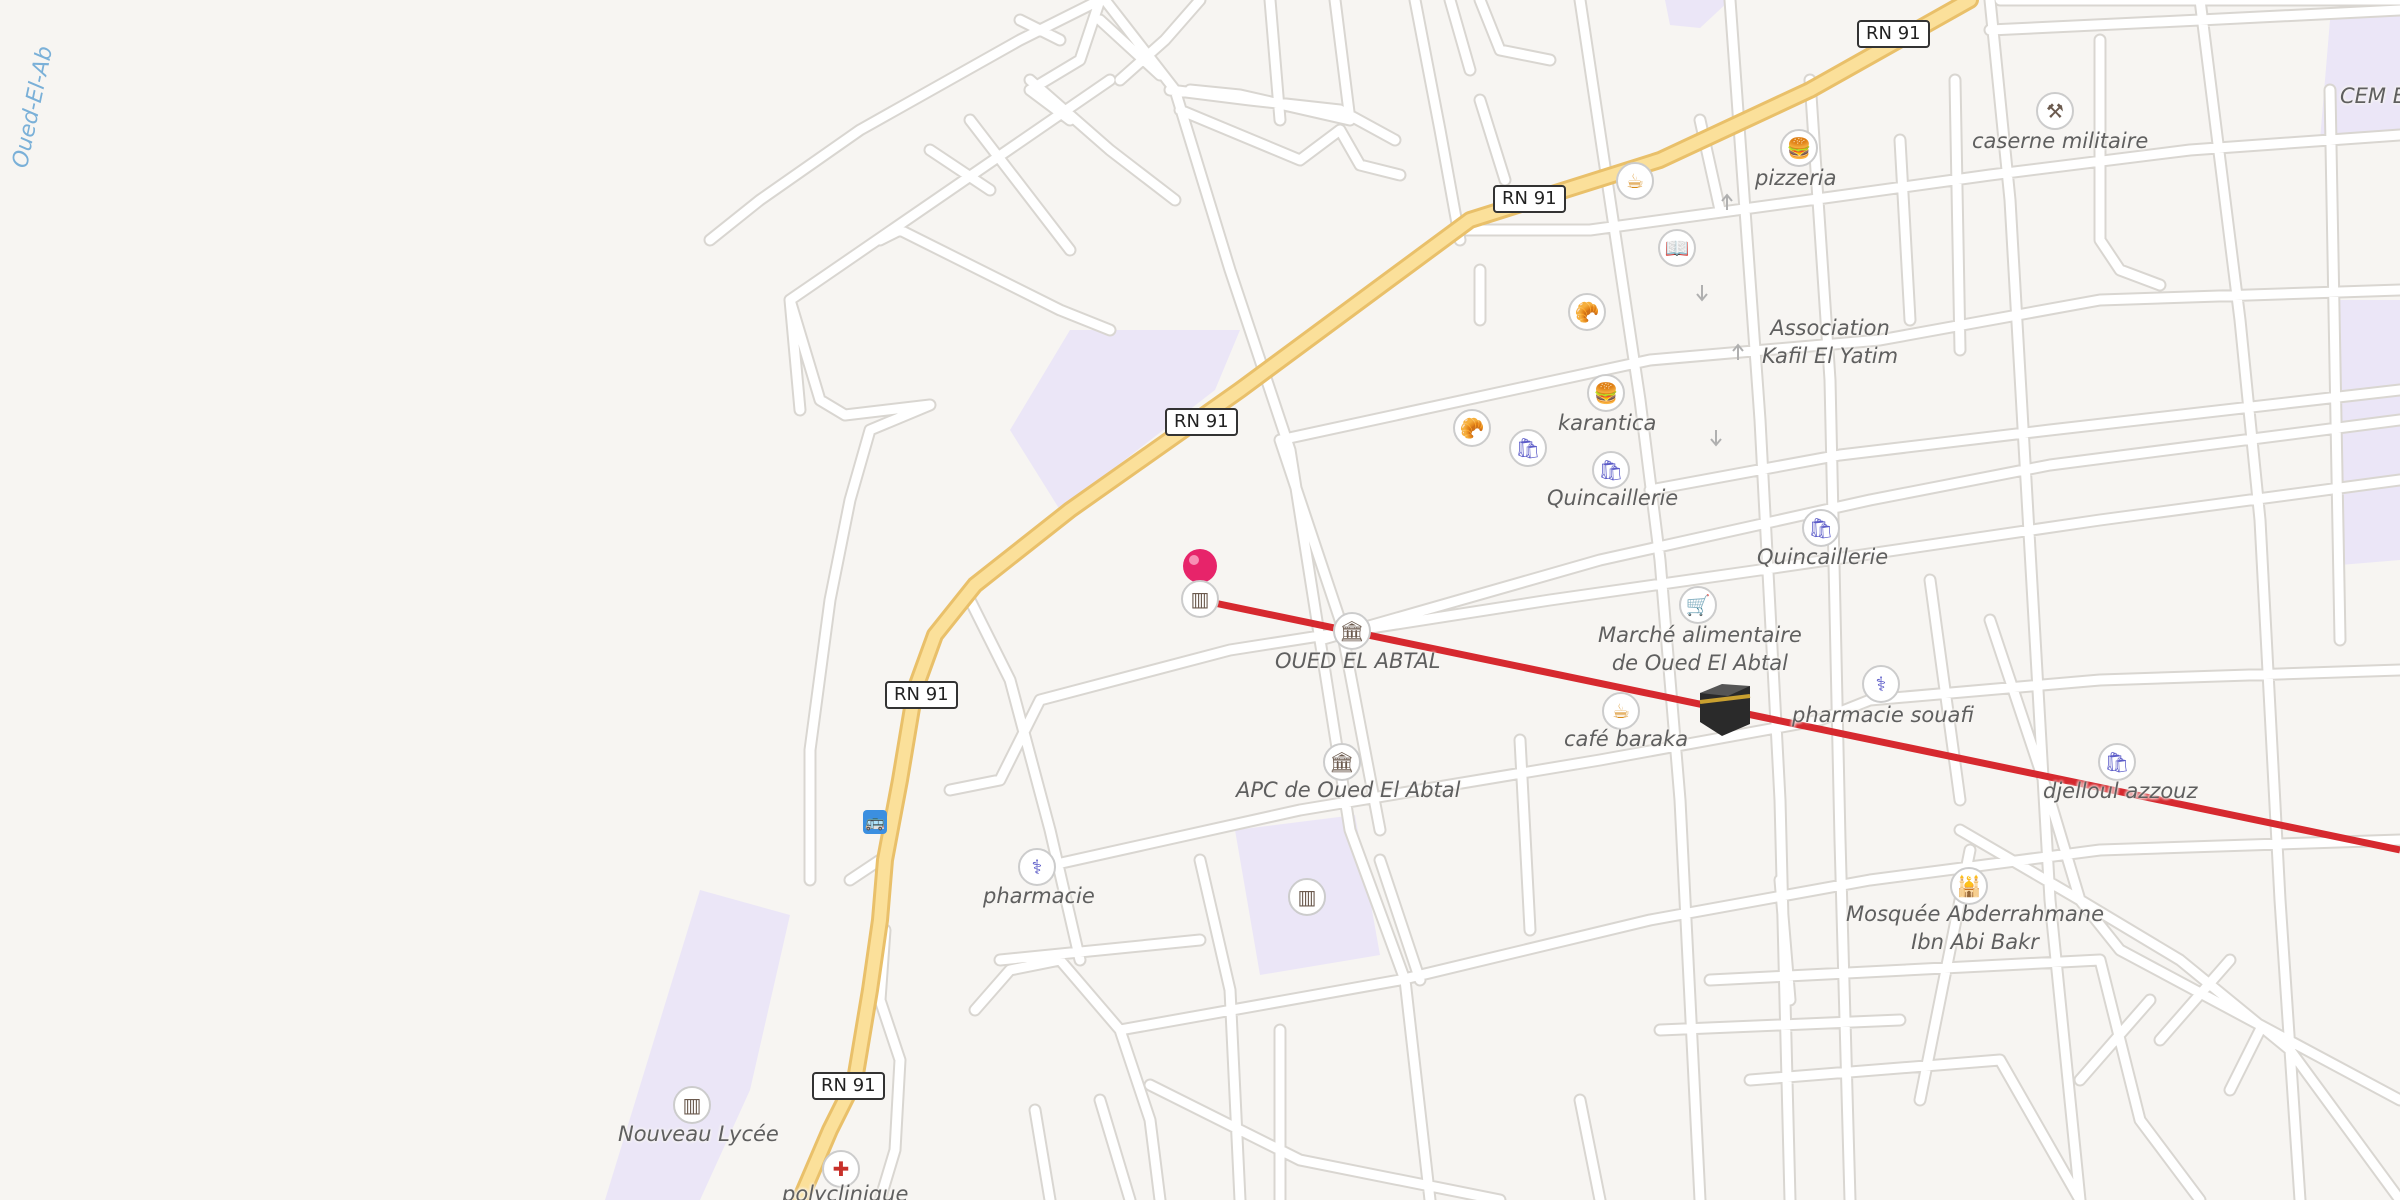  What do you see at coordinates (698, 1134) in the screenshot?
I see `label-nouveau-lycee: Nouveau Lycée` at bounding box center [698, 1134].